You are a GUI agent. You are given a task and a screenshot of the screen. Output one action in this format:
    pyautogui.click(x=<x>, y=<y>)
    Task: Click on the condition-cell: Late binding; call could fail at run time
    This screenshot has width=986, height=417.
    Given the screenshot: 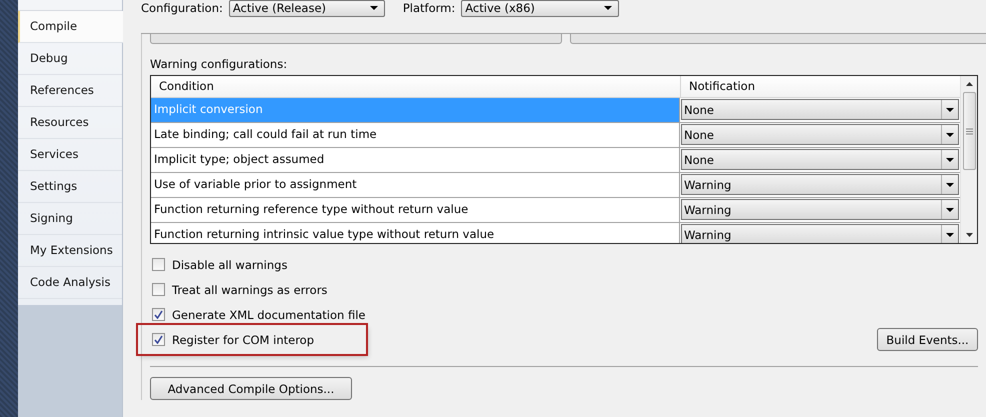 What is the action you would take?
    pyautogui.click(x=415, y=135)
    